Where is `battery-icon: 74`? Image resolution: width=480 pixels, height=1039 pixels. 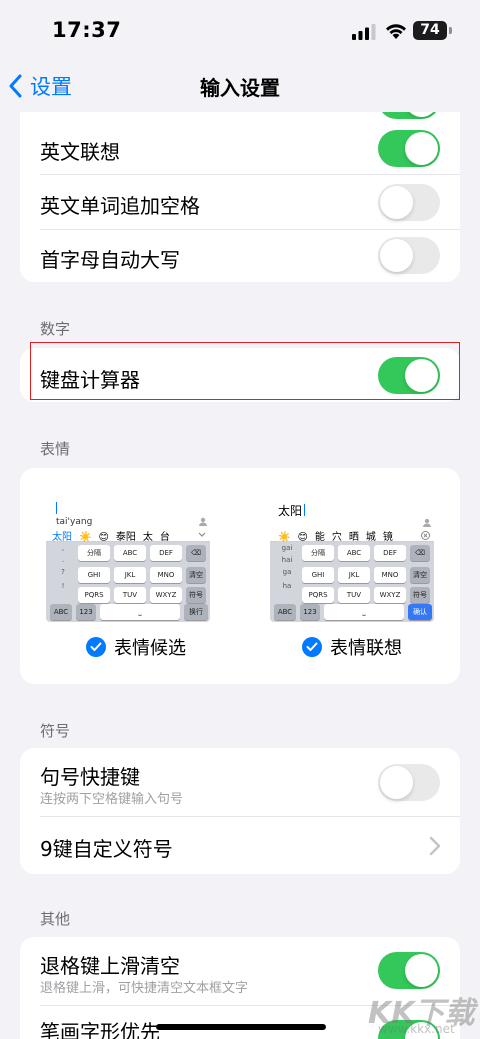
battery-icon: 74 is located at coordinates (430, 30).